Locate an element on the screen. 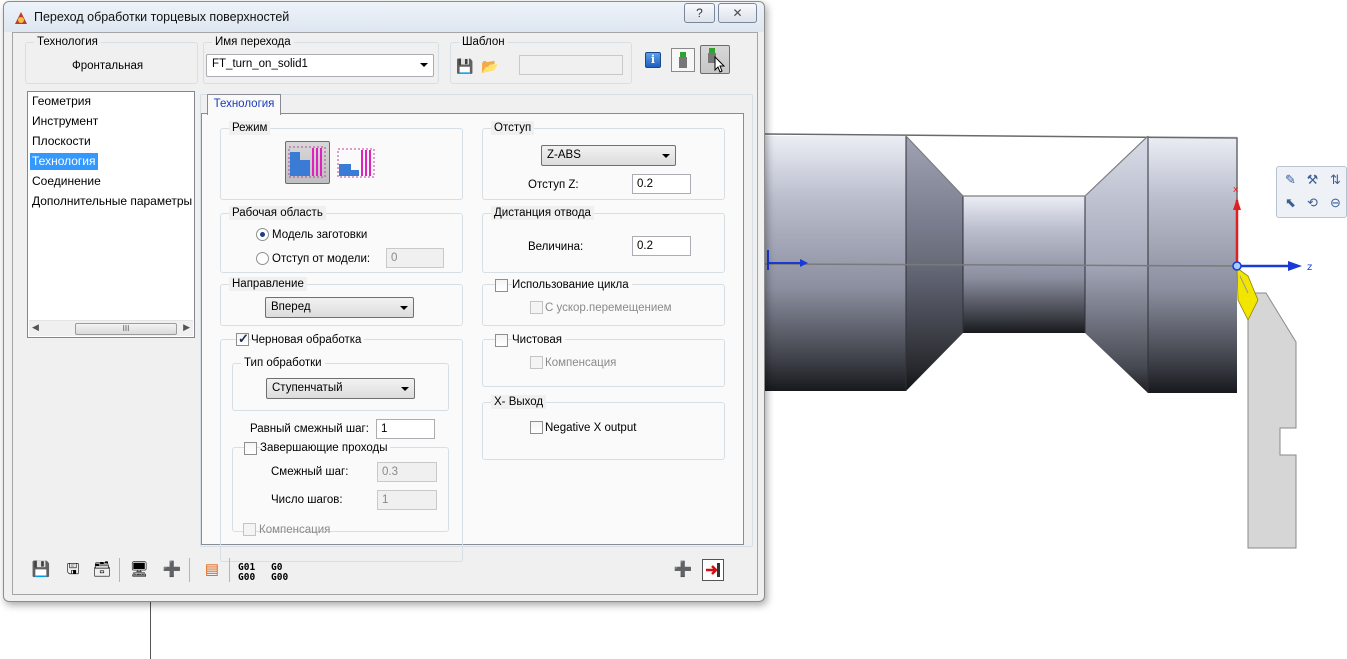 The image size is (1347, 659). magnitude-label: Величина: is located at coordinates (556, 247).